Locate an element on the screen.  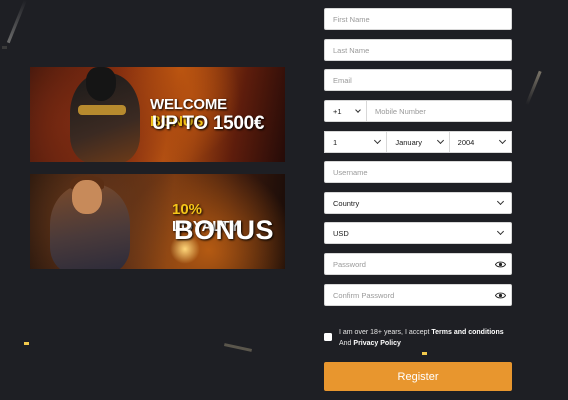
welcome-bonus-banner: WELCOME BONUS UP TO 1500€ is located at coordinates (157, 114).